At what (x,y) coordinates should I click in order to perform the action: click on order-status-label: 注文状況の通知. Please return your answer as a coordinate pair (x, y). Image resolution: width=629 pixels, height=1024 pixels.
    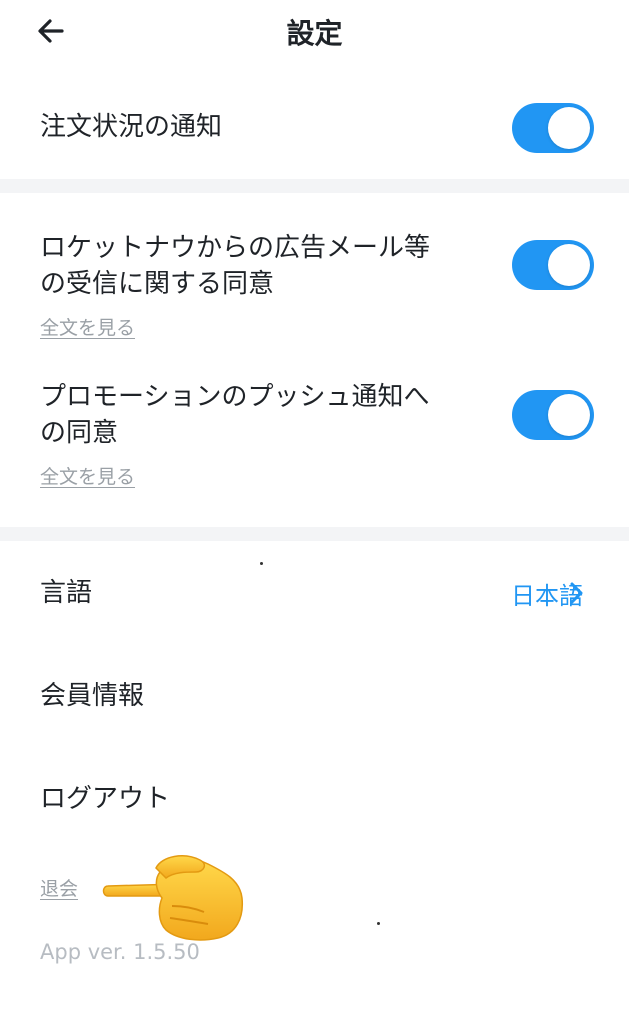
    Looking at the image, I should click on (131, 127).